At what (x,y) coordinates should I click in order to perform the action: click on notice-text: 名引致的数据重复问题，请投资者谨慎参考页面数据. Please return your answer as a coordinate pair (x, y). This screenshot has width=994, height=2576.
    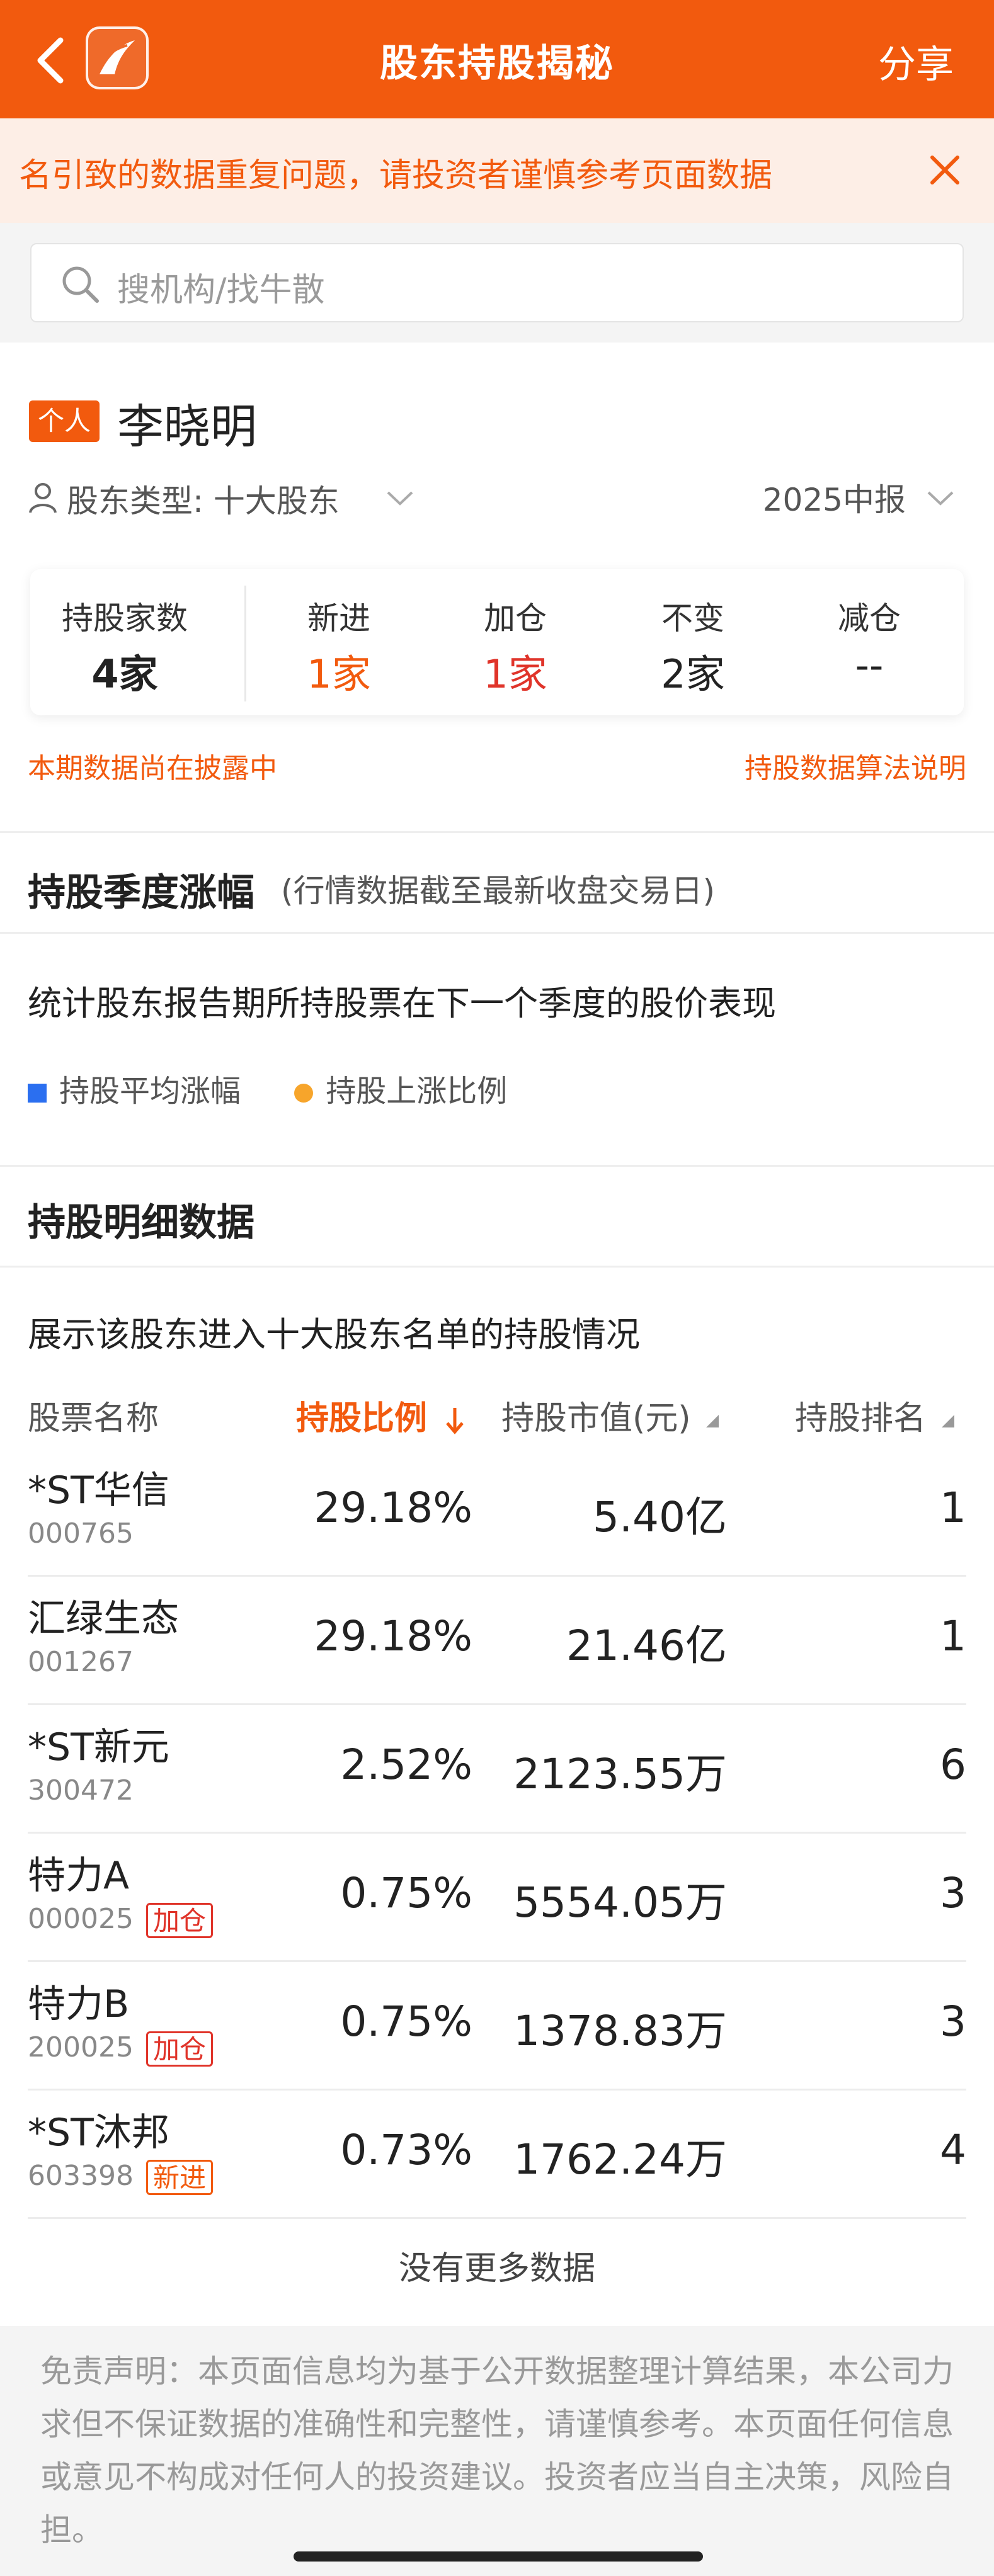
    Looking at the image, I should click on (396, 176).